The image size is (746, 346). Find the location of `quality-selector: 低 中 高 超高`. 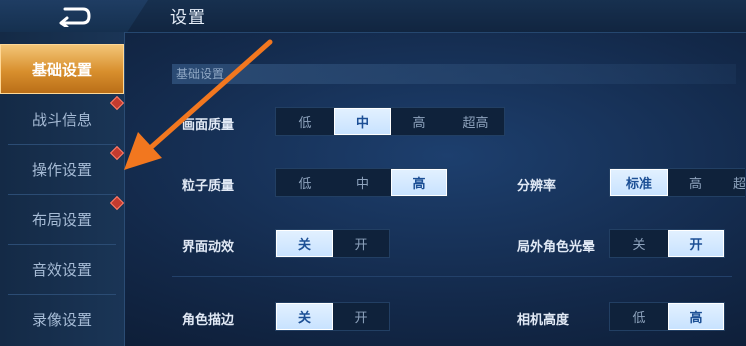

quality-selector: 低 中 高 超高 is located at coordinates (390, 121).